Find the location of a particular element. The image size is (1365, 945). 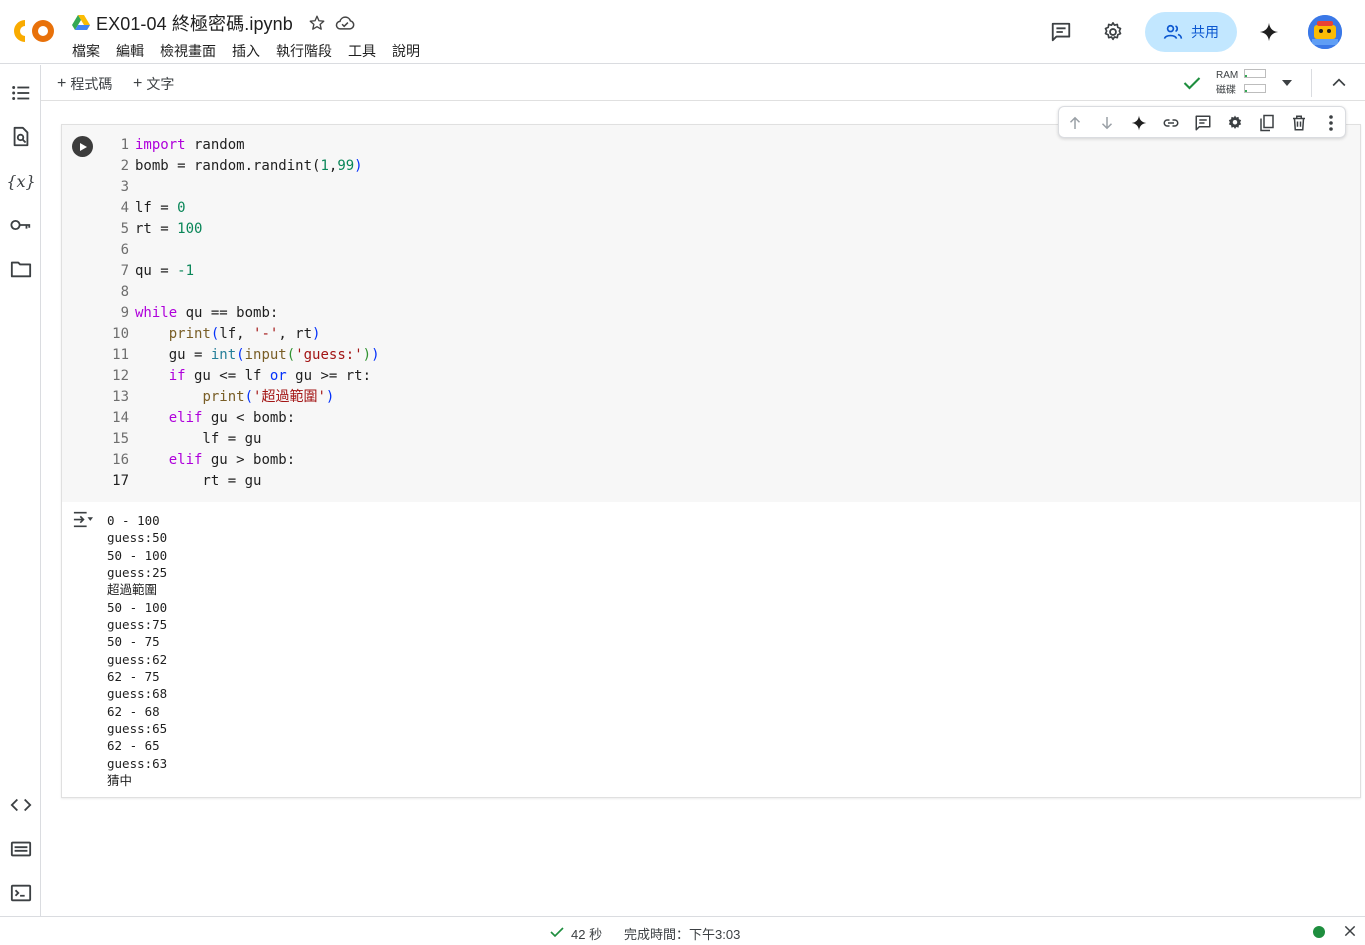

code-token: ) is located at coordinates (330, 397).